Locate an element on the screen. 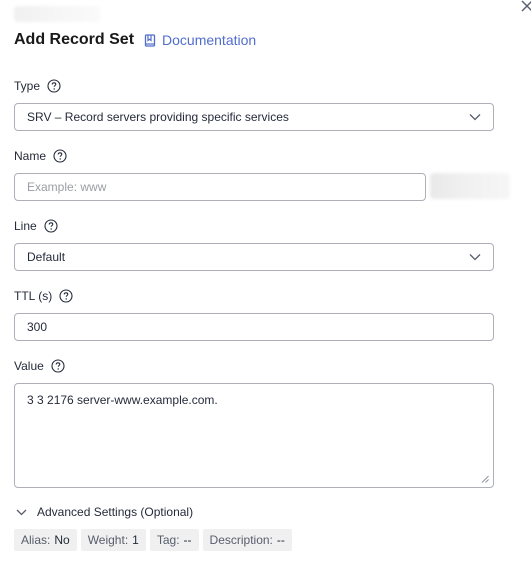  alias-value: No is located at coordinates (62, 540).